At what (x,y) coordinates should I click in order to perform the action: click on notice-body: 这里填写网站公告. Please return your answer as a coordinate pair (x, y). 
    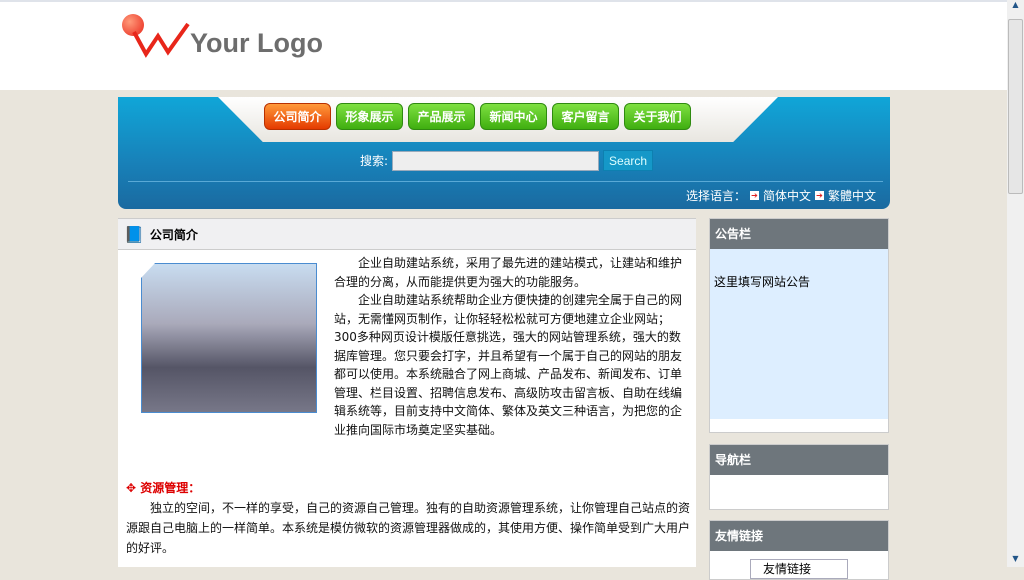
    Looking at the image, I should click on (799, 334).